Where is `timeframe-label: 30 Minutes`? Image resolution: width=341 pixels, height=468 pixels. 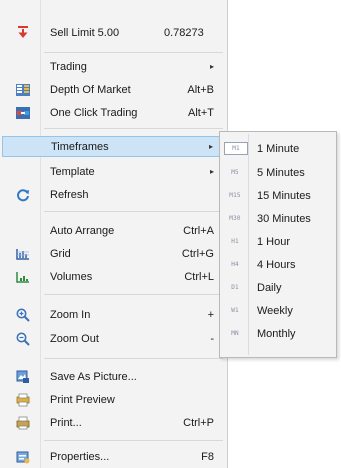
timeframe-label: 30 Minutes is located at coordinates (284, 218).